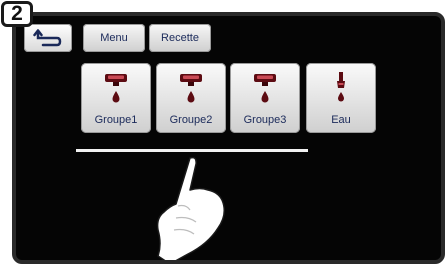 Image resolution: width=445 pixels, height=264 pixels. What do you see at coordinates (192, 150) in the screenshot?
I see `selection-underline` at bounding box center [192, 150].